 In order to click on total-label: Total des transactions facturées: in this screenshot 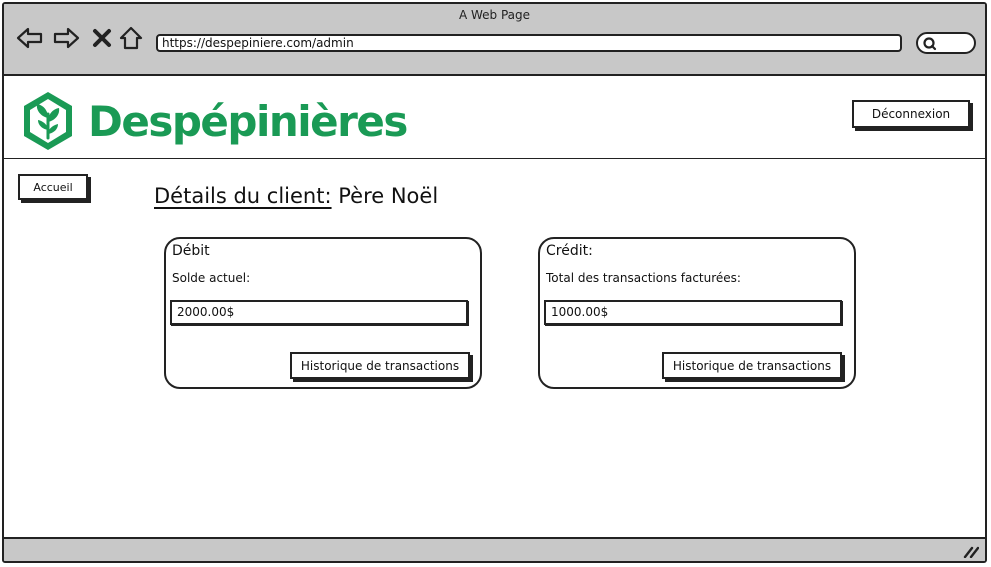, I will do `click(643, 278)`.